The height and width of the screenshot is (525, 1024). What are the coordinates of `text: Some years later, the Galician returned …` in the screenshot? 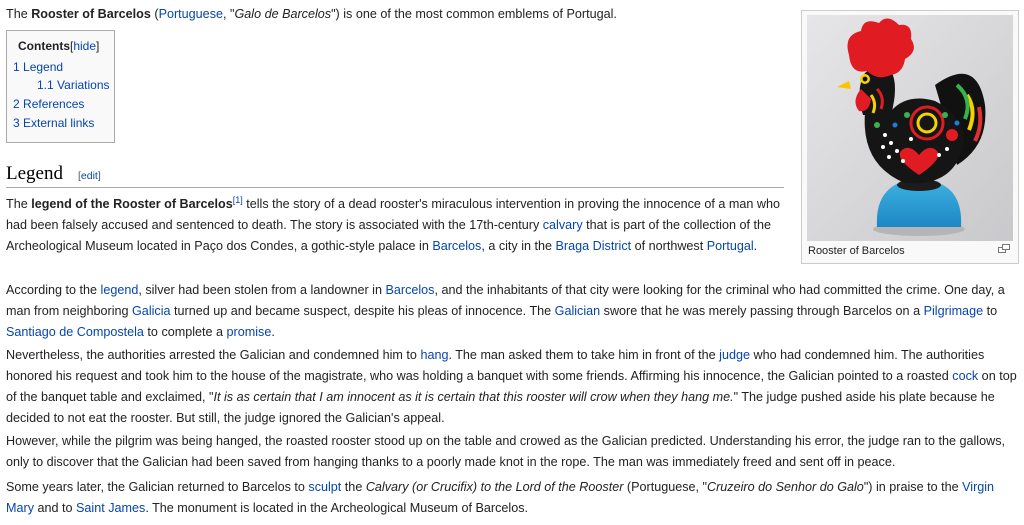 It's located at (157, 487).